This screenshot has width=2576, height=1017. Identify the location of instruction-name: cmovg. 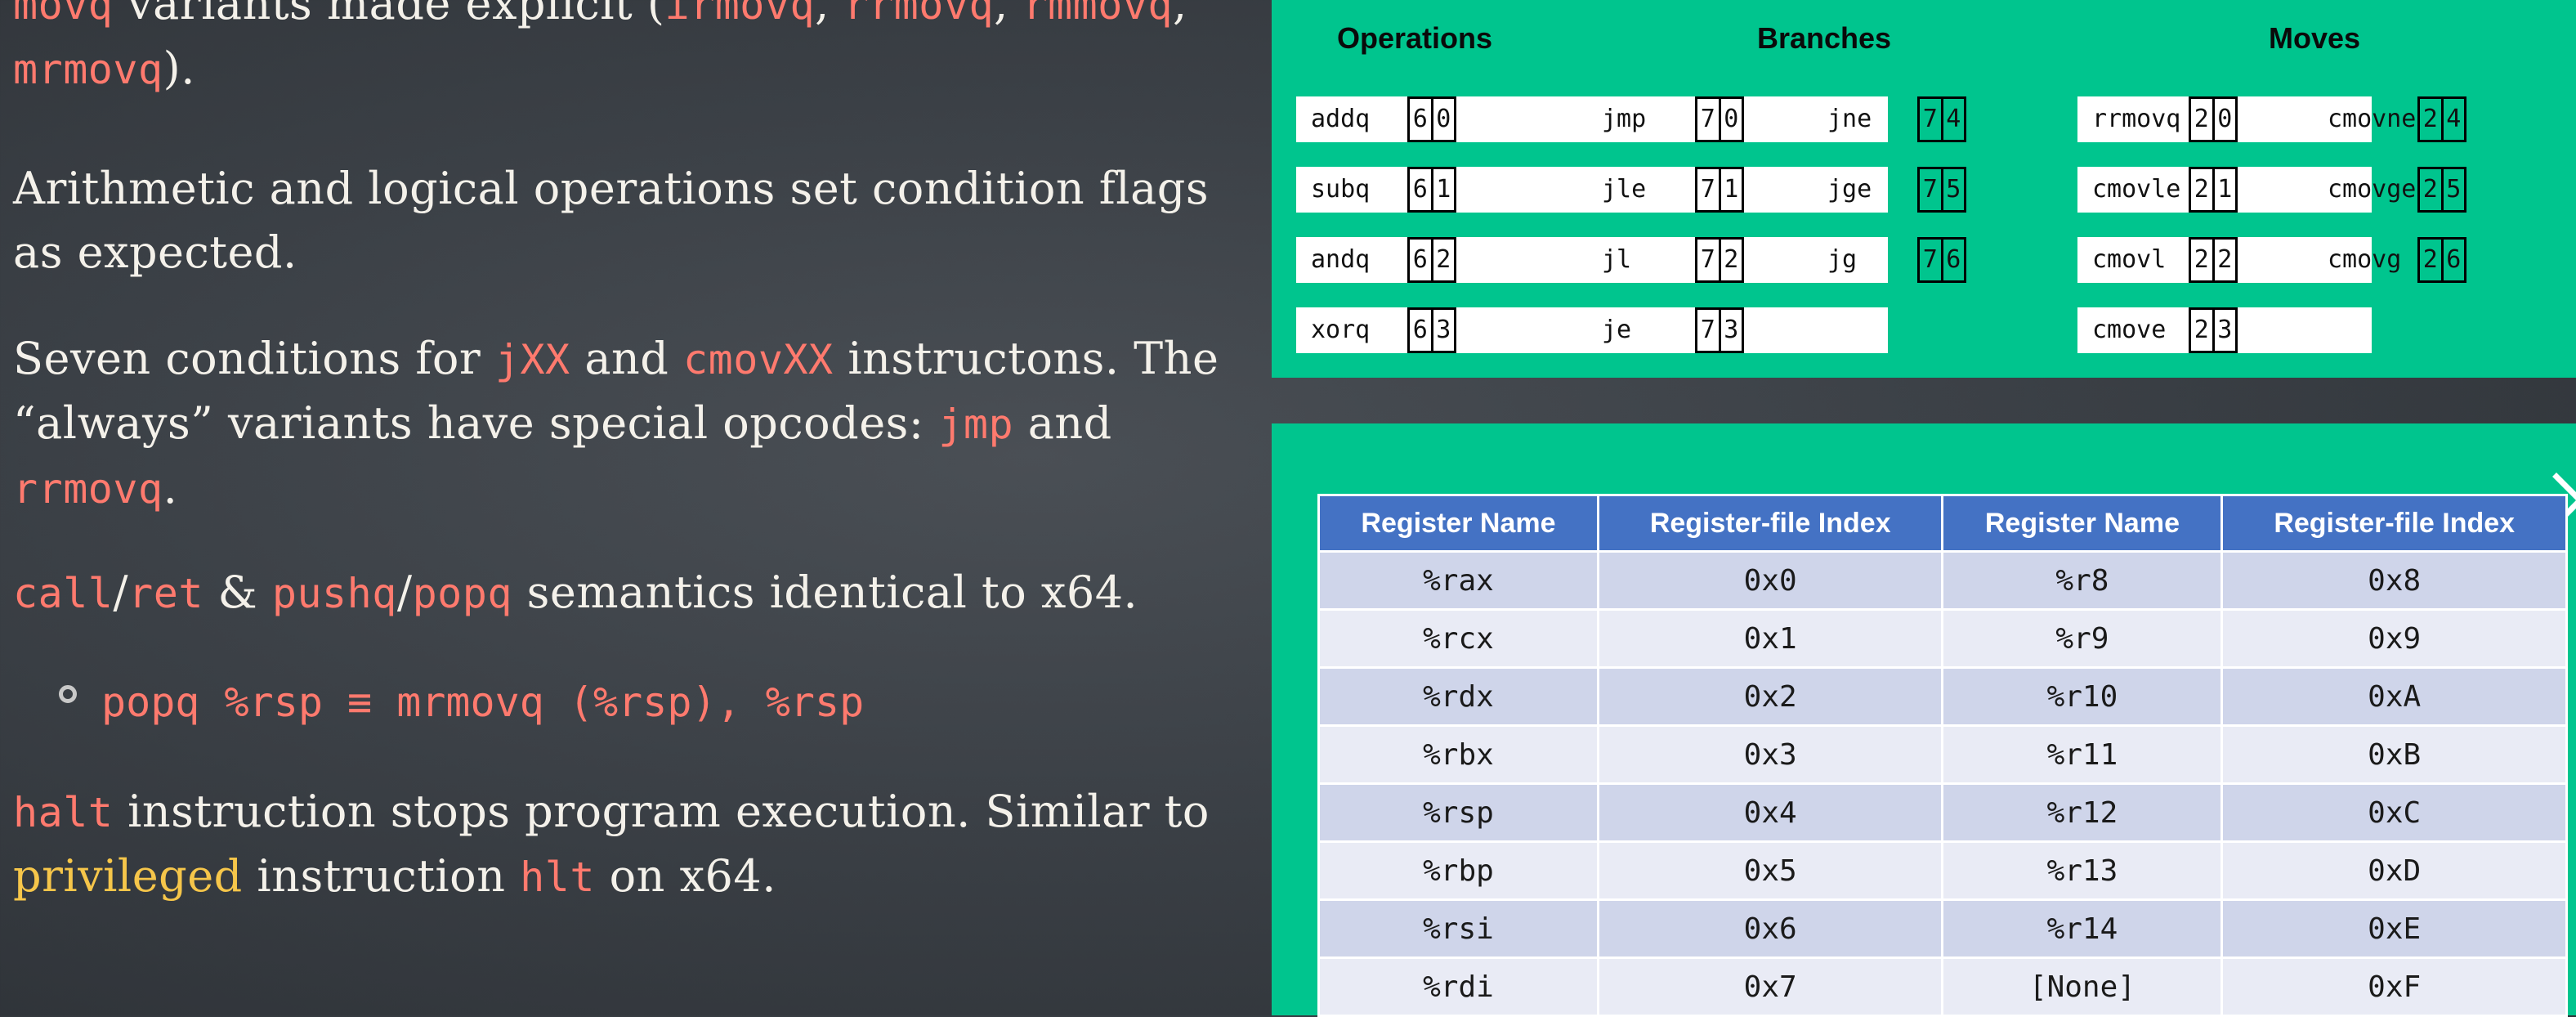
(2365, 259).